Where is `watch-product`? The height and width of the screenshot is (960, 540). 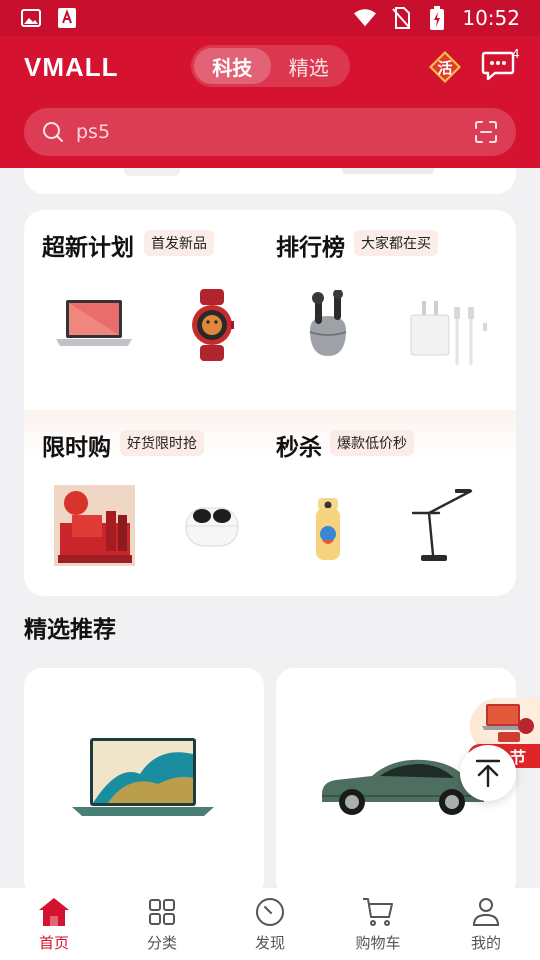 watch-product is located at coordinates (212, 325).